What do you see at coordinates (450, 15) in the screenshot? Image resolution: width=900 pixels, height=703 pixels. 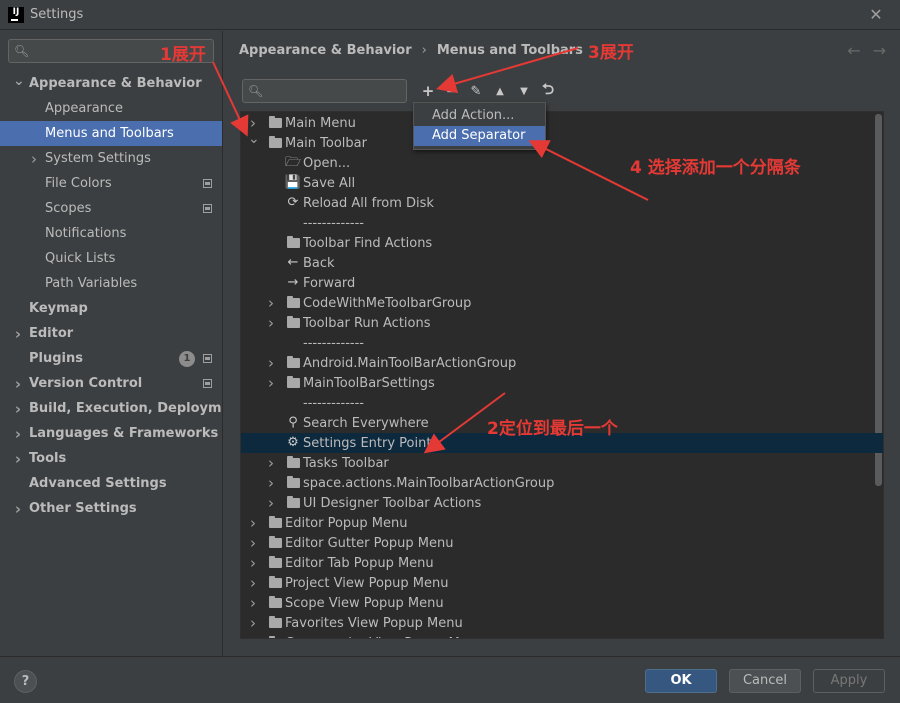 I see `title-bar: IJ Settings ✕` at bounding box center [450, 15].